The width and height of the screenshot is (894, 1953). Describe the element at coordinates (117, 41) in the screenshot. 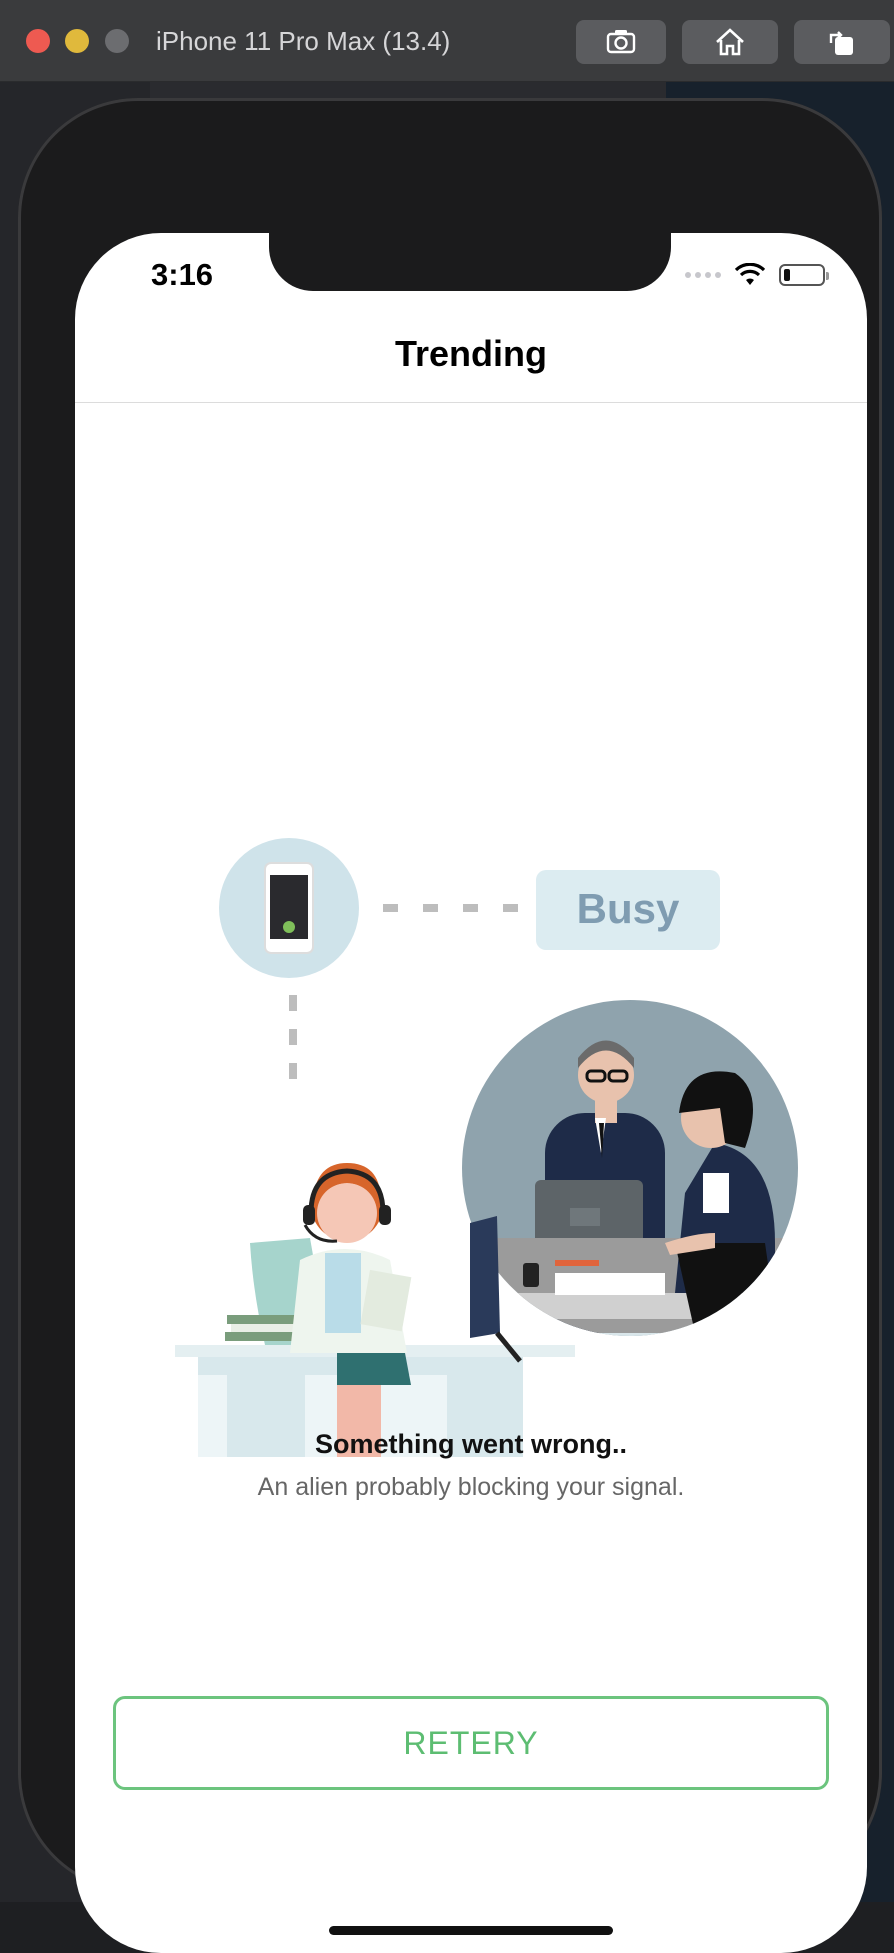

I see `zoom-window-button` at that location.